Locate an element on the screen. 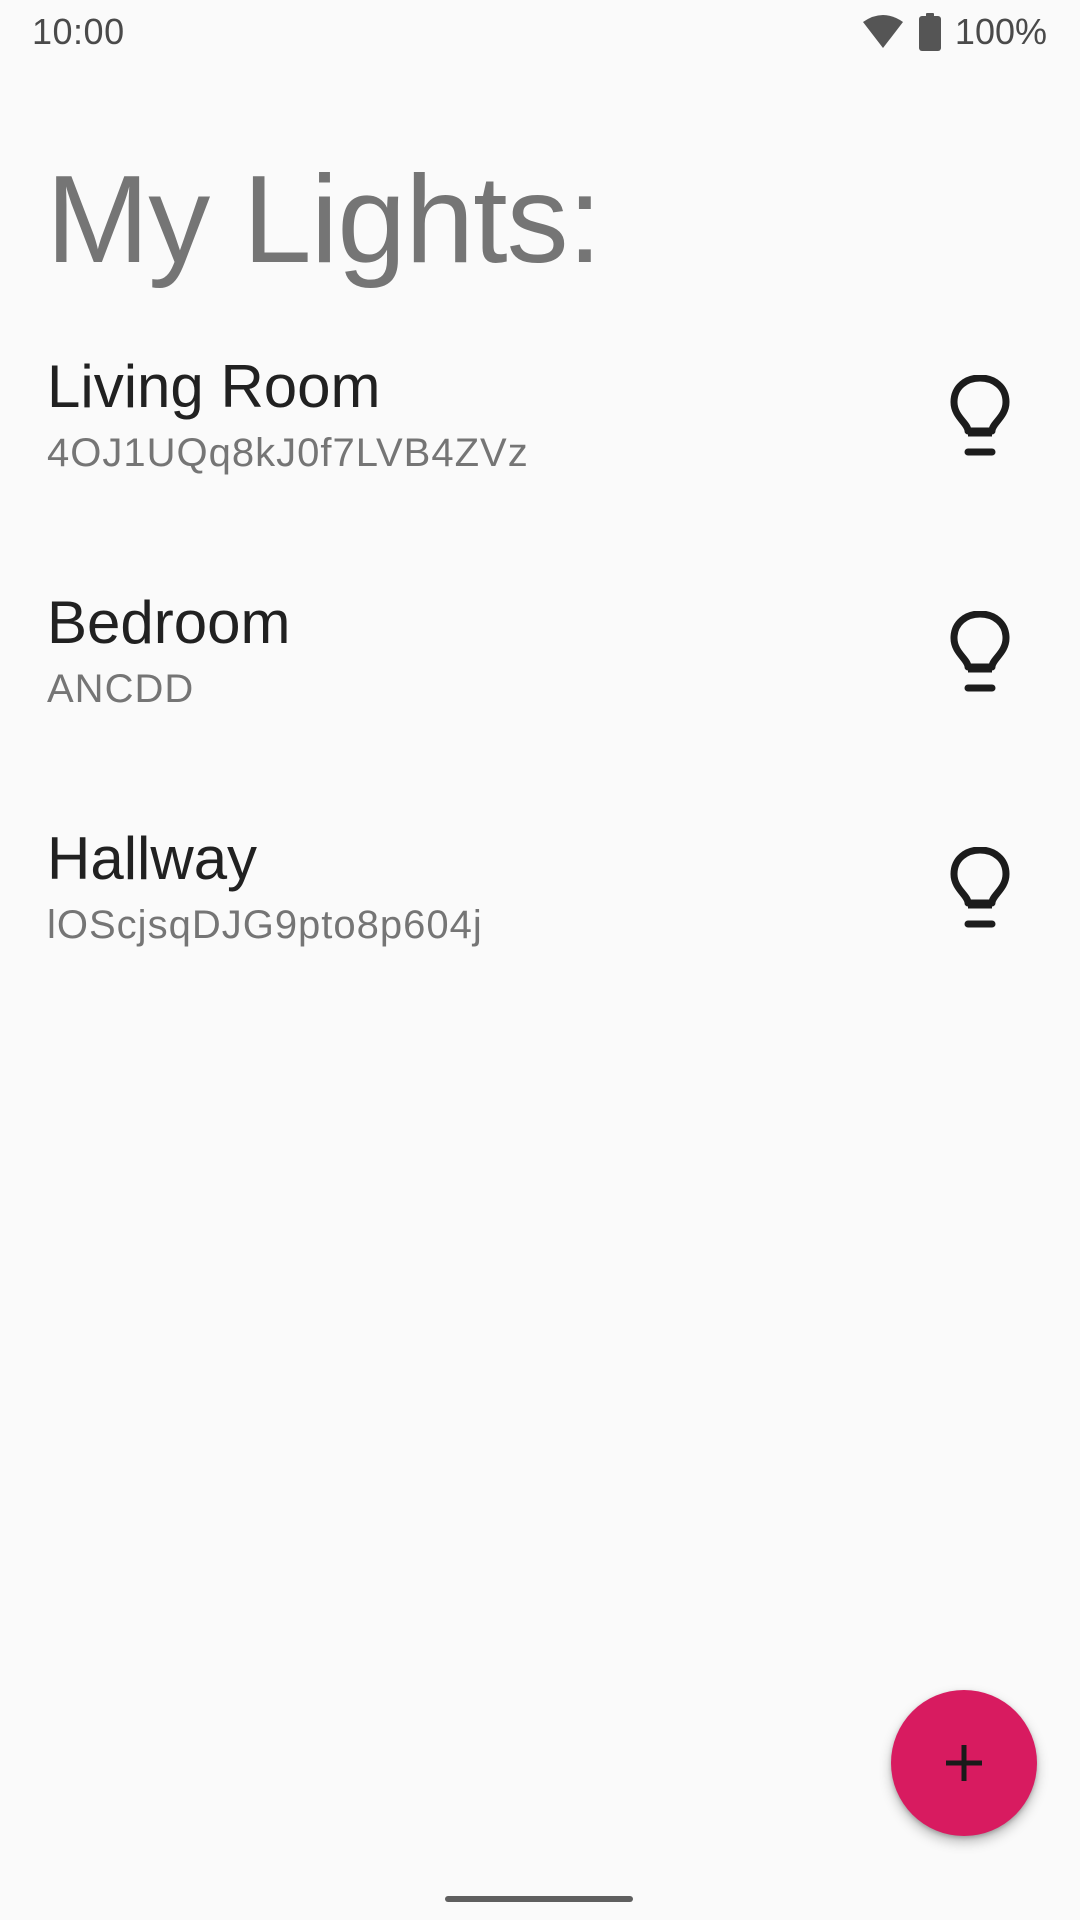 This screenshot has width=1080, height=1920. light-name: Hallway is located at coordinates (152, 858).